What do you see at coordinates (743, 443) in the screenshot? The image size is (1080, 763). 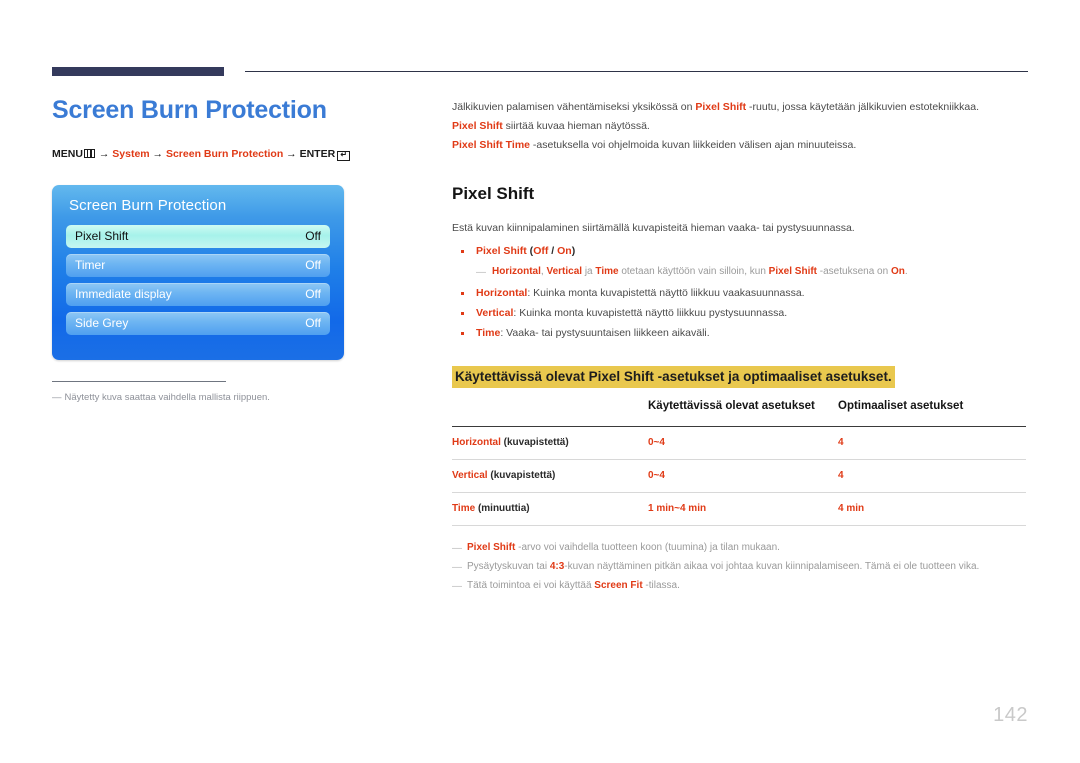 I see `table-cell-available: 0~4` at bounding box center [743, 443].